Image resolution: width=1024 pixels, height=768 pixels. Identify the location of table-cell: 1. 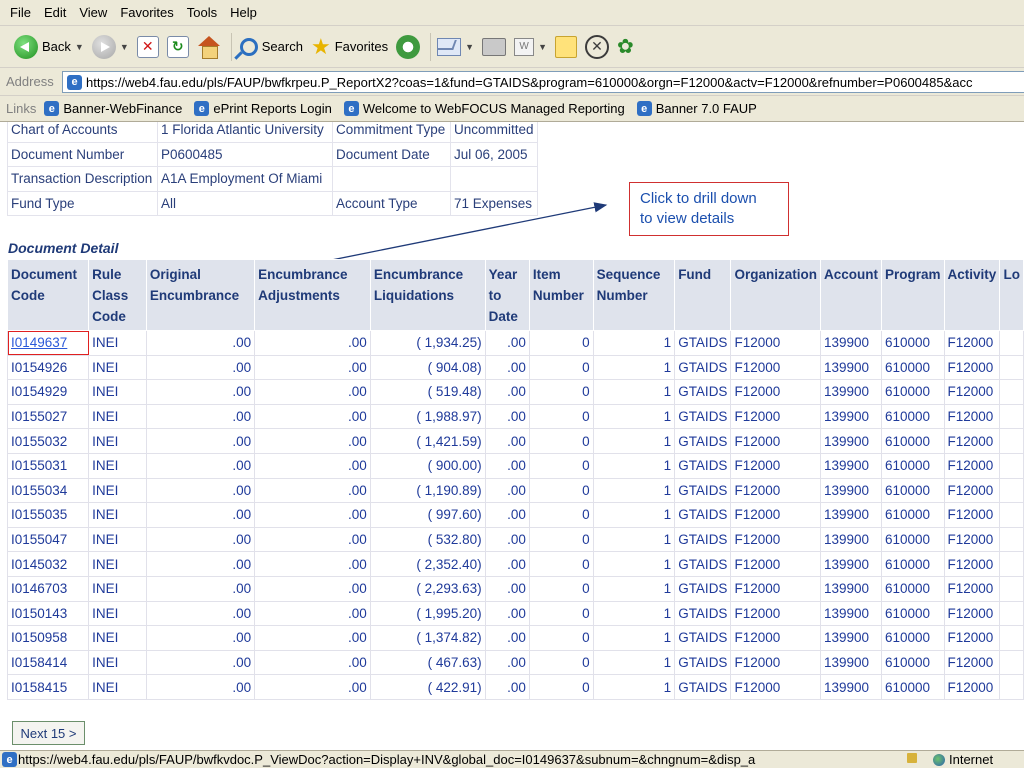
(634, 465).